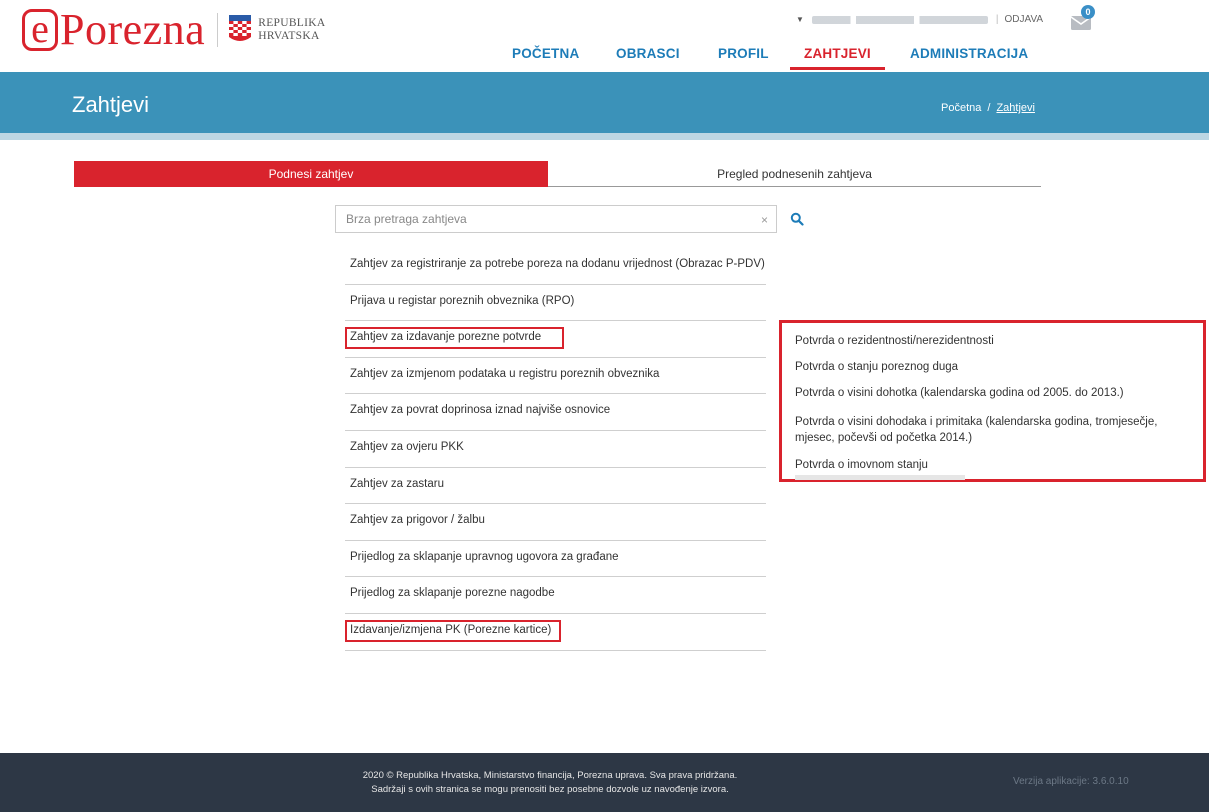 The width and height of the screenshot is (1209, 812). I want to click on logout-link: ODJAVA, so click(1024, 19).